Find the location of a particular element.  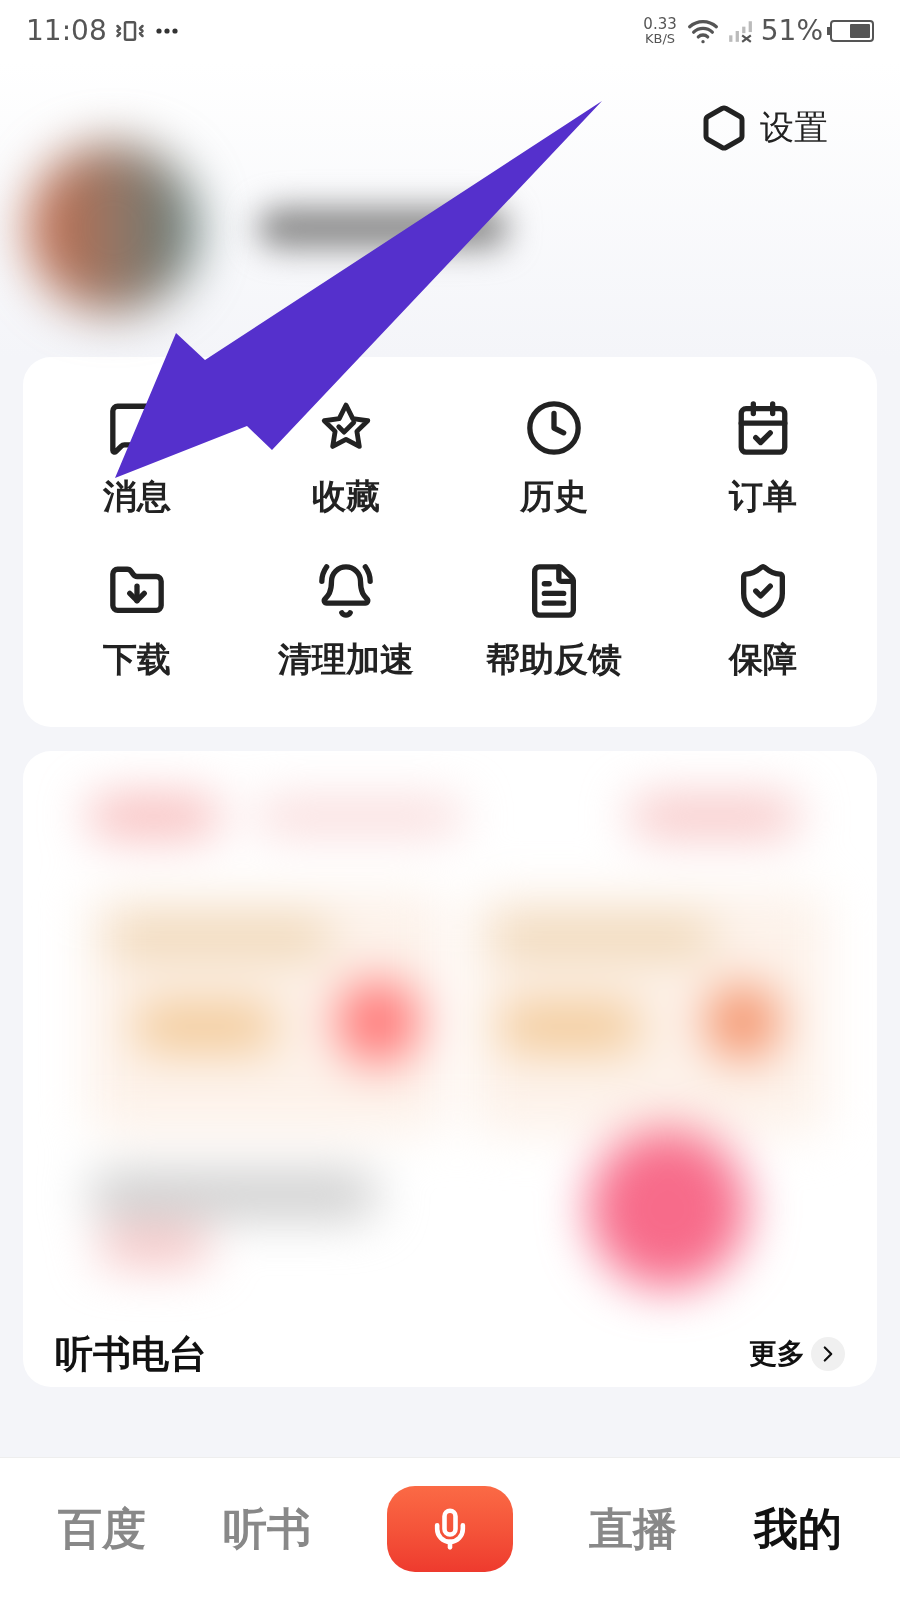

nav-tab: 百度 is located at coordinates (102, 1529).